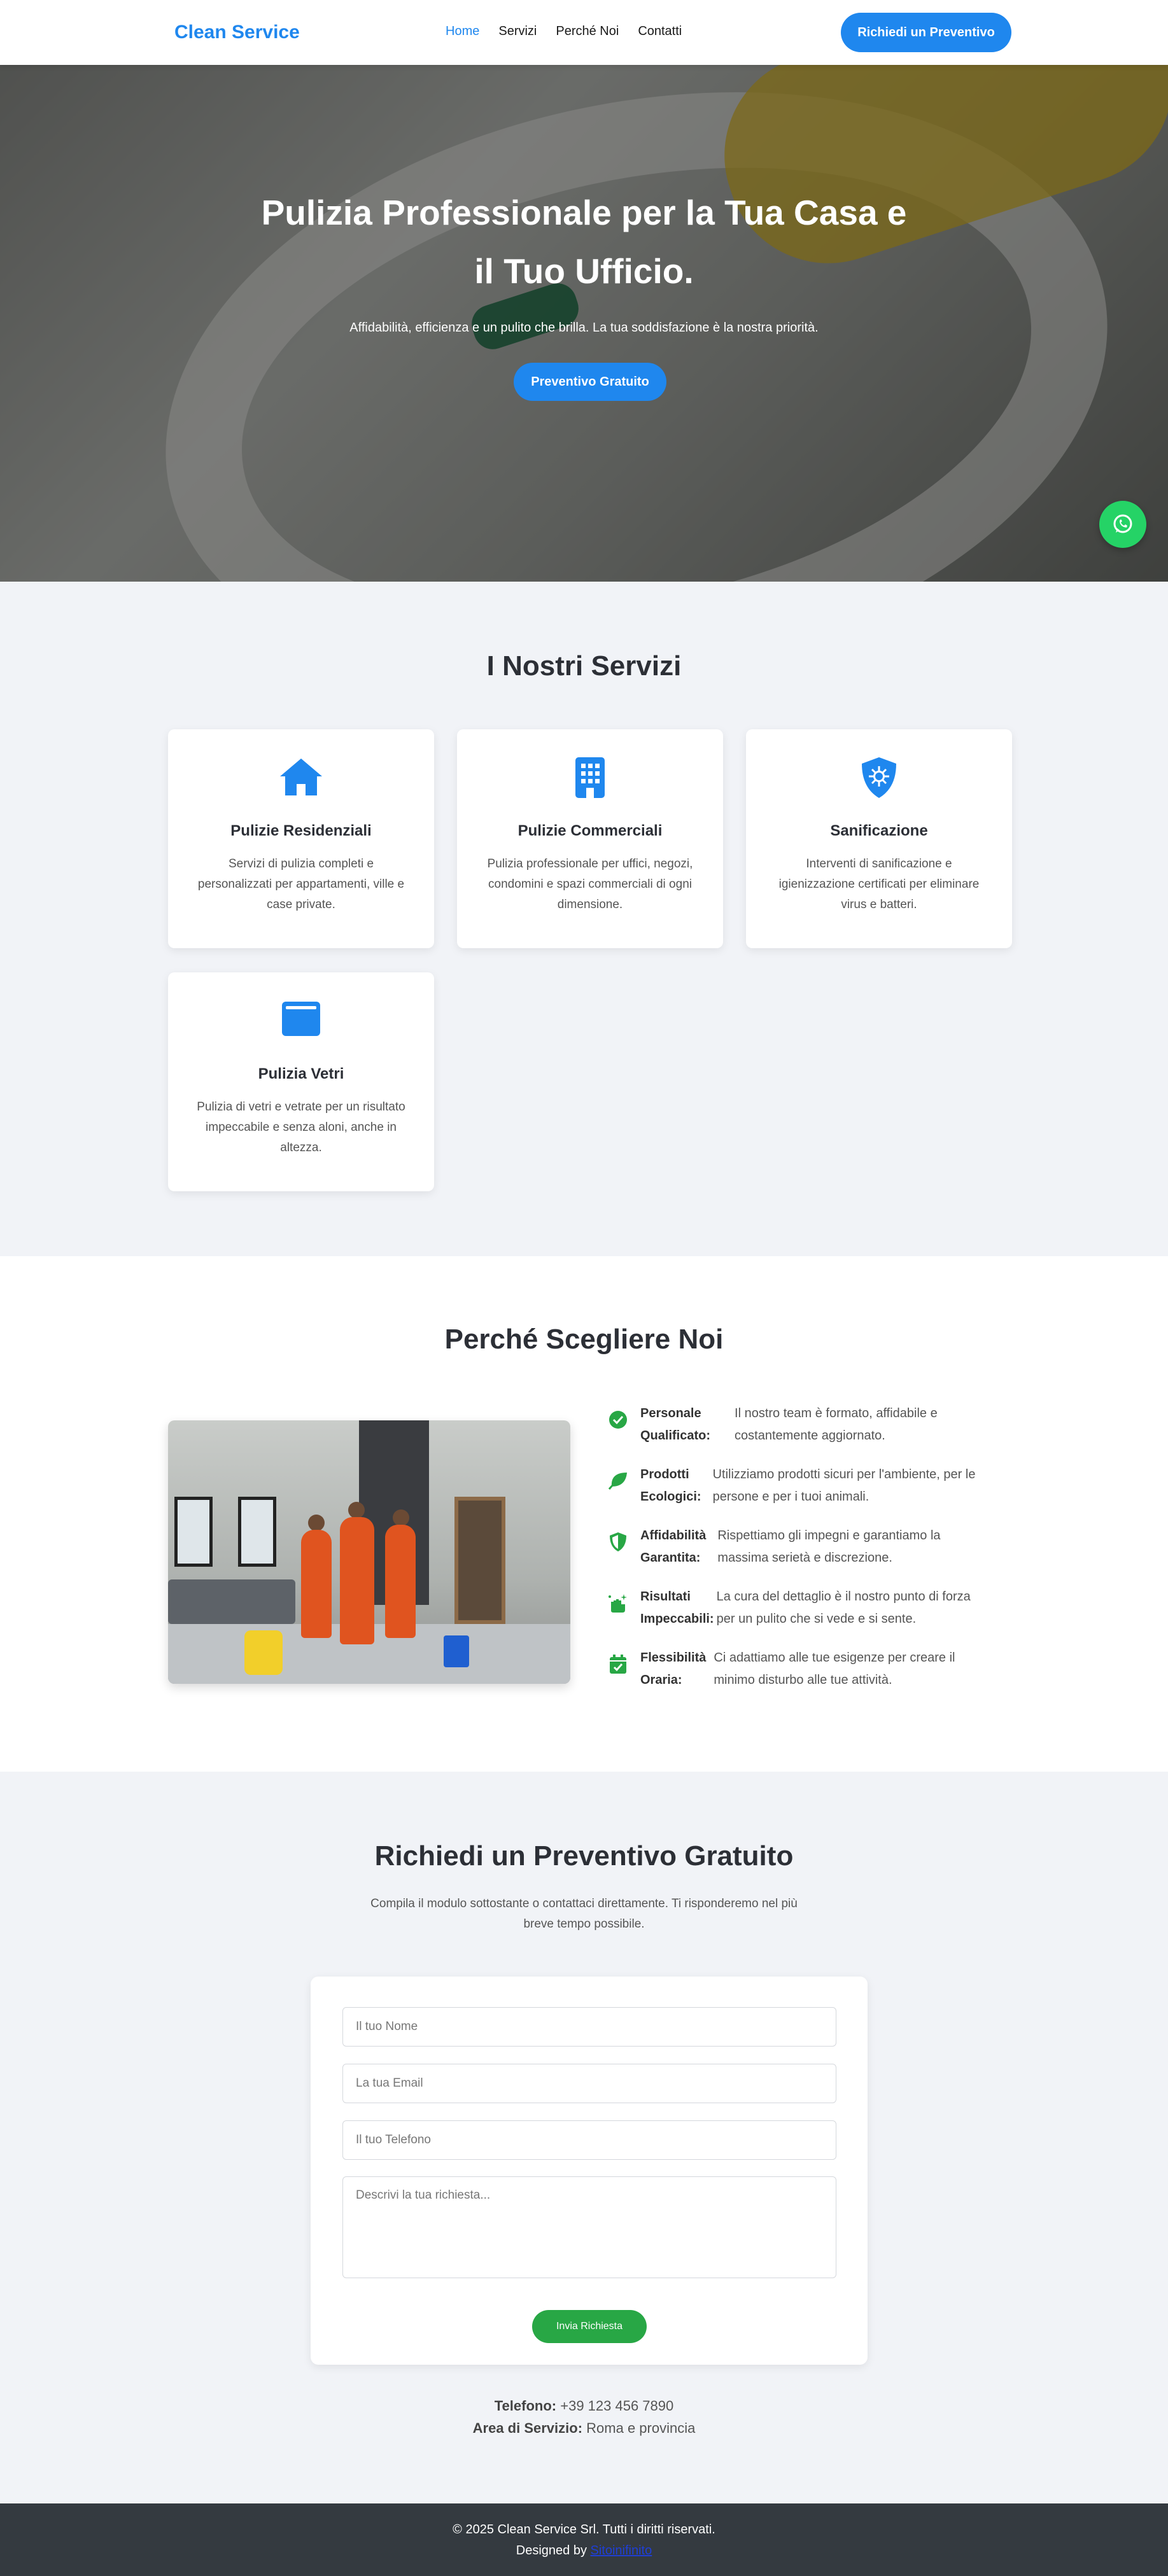 This screenshot has height=2576, width=1168. What do you see at coordinates (517, 31) in the screenshot?
I see `nav-link-servizi: Servizi` at bounding box center [517, 31].